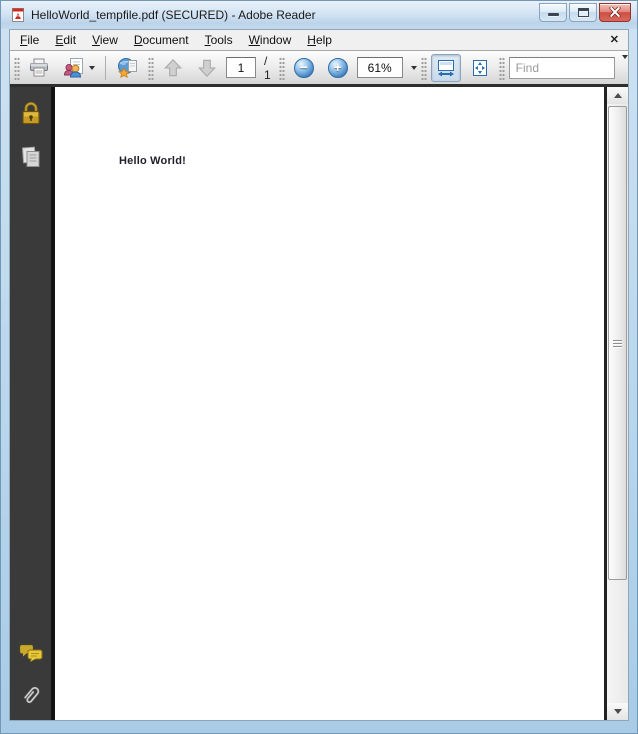 The height and width of the screenshot is (734, 638). I want to click on pages-icon, so click(30, 156).